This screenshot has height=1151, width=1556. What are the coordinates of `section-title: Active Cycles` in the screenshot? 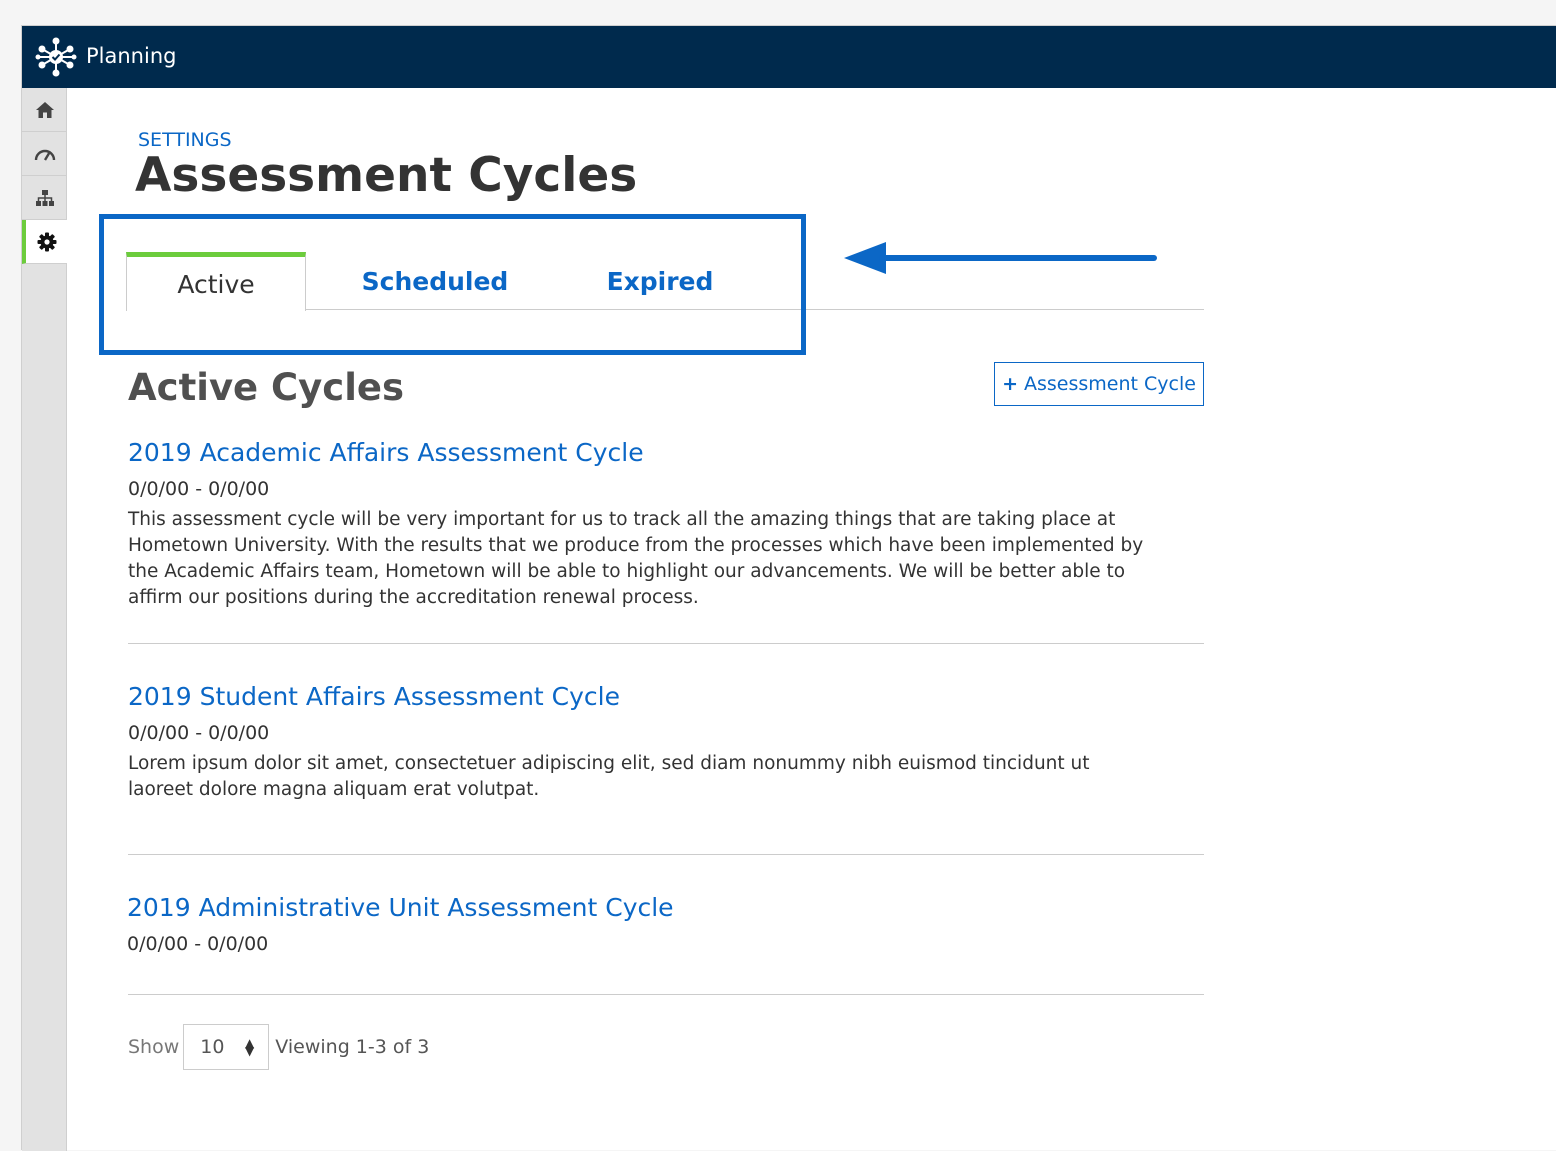 It's located at (266, 387).